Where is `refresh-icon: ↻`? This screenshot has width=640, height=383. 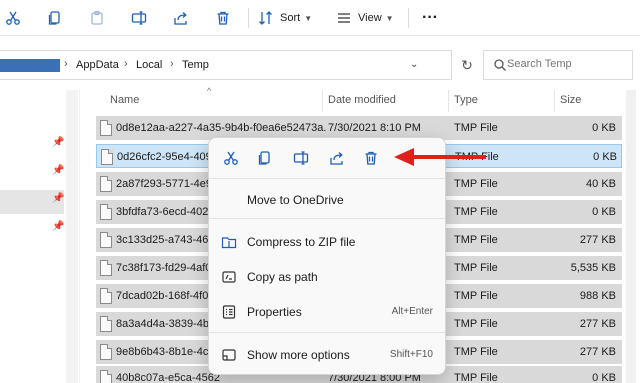
refresh-icon: ↻ is located at coordinates (467, 65).